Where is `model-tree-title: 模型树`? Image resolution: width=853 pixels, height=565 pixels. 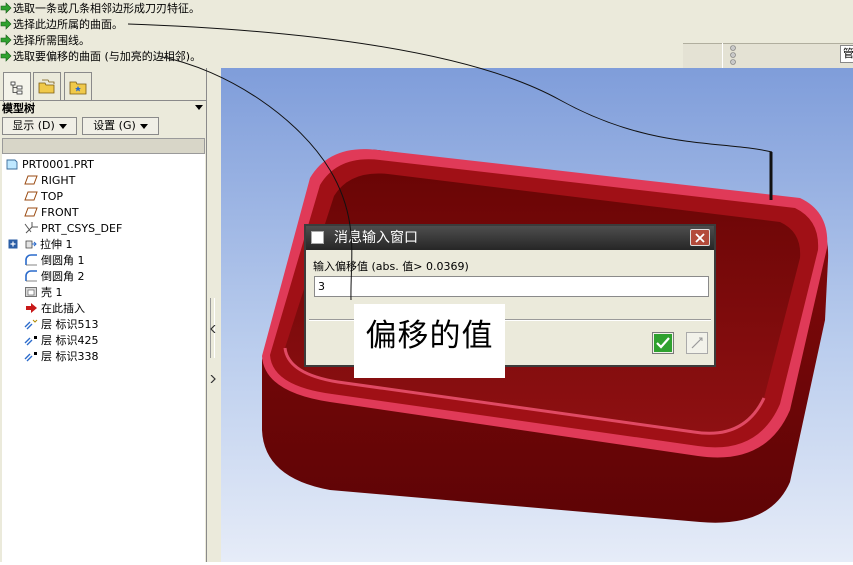 model-tree-title: 模型树 is located at coordinates (103, 108).